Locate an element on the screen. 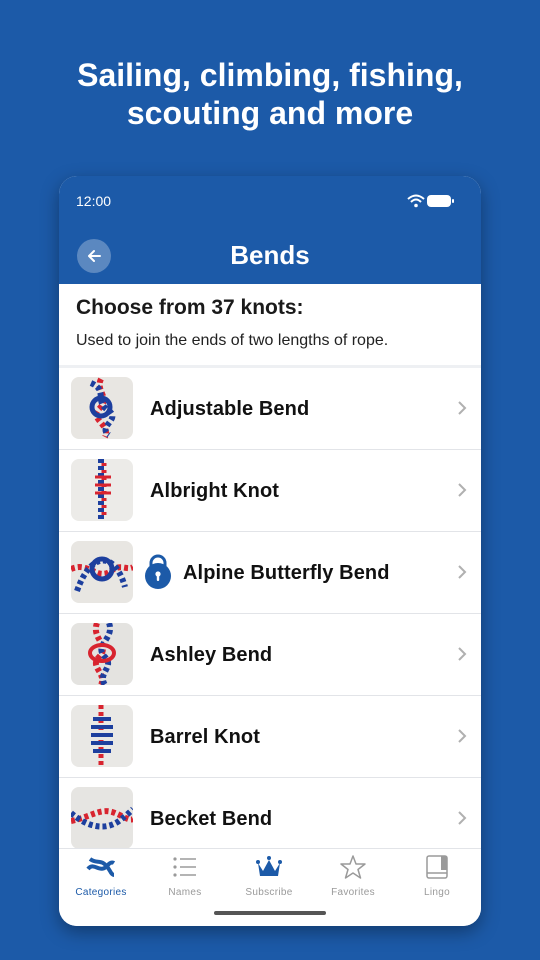 The height and width of the screenshot is (960, 540). knot-row-adjustable-bend: Adjustable Bend is located at coordinates (270, 409).